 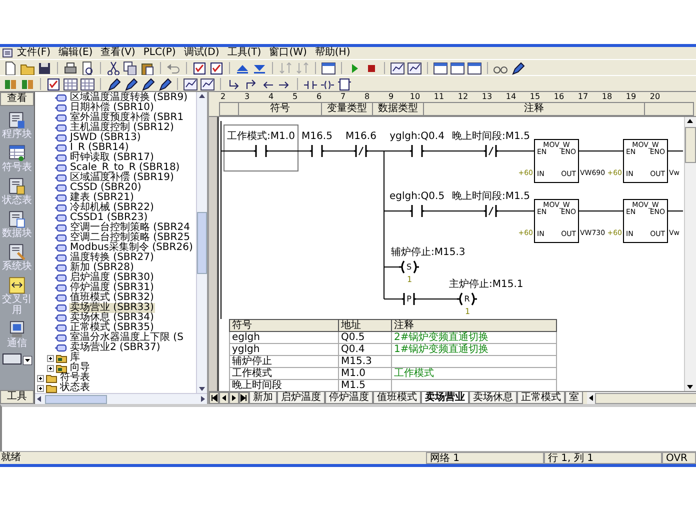 I want to click on cut-icon, so click(x=113, y=67).